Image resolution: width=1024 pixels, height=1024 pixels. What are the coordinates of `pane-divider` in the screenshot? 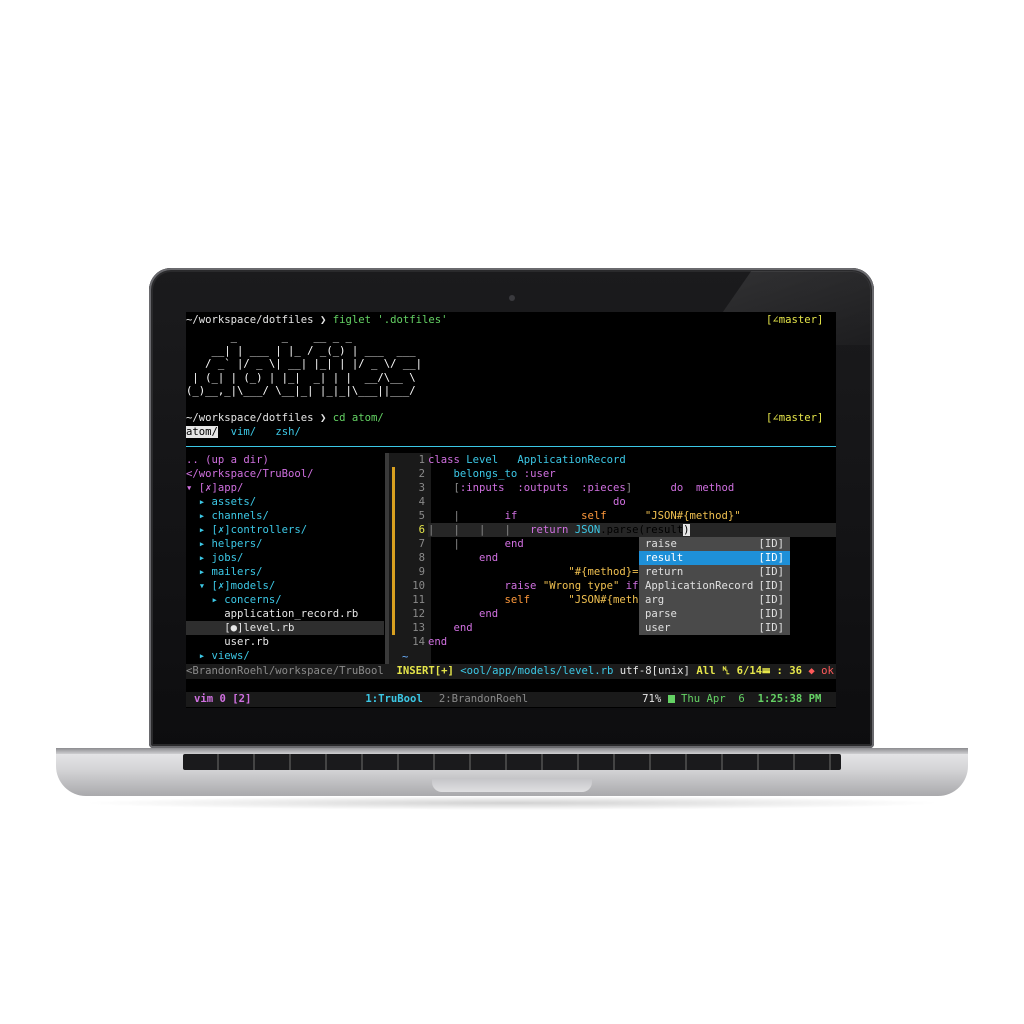 It's located at (511, 446).